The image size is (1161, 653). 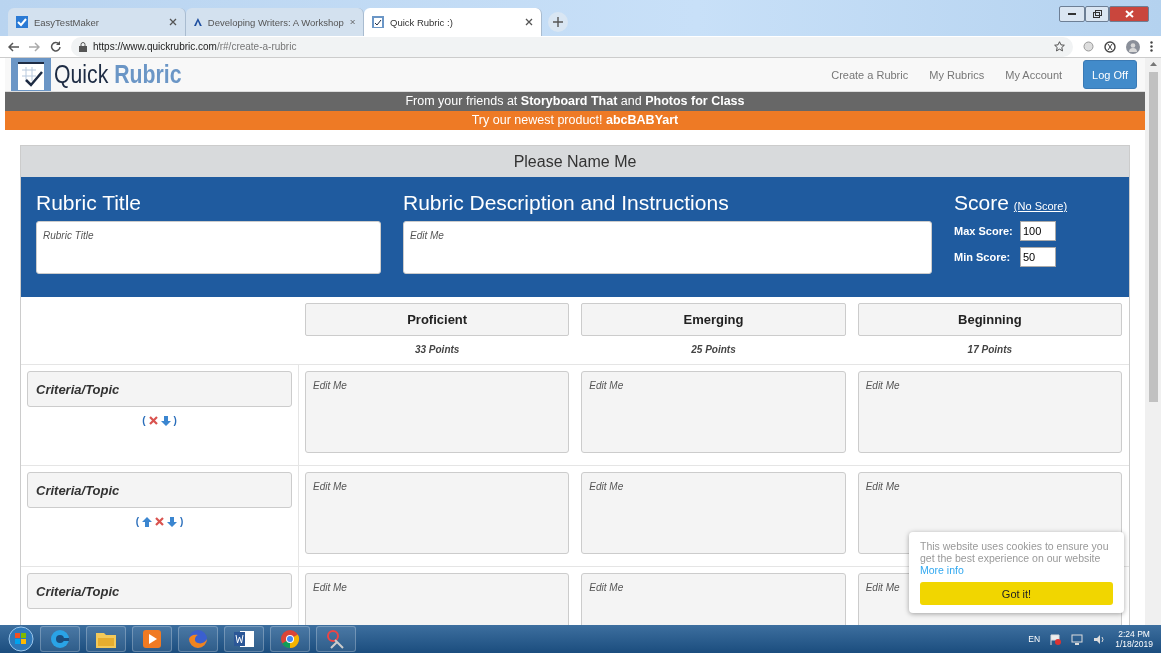 What do you see at coordinates (1134, 644) in the screenshot?
I see `clock-date: 1/18/2019` at bounding box center [1134, 644].